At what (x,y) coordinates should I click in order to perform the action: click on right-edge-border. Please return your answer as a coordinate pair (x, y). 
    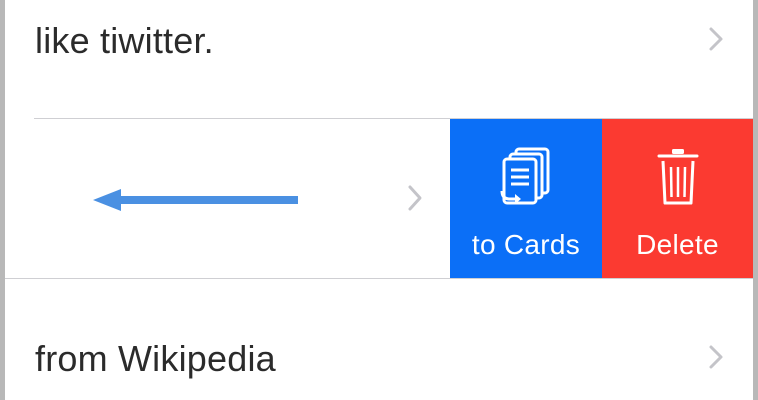
    Looking at the image, I should click on (755, 200).